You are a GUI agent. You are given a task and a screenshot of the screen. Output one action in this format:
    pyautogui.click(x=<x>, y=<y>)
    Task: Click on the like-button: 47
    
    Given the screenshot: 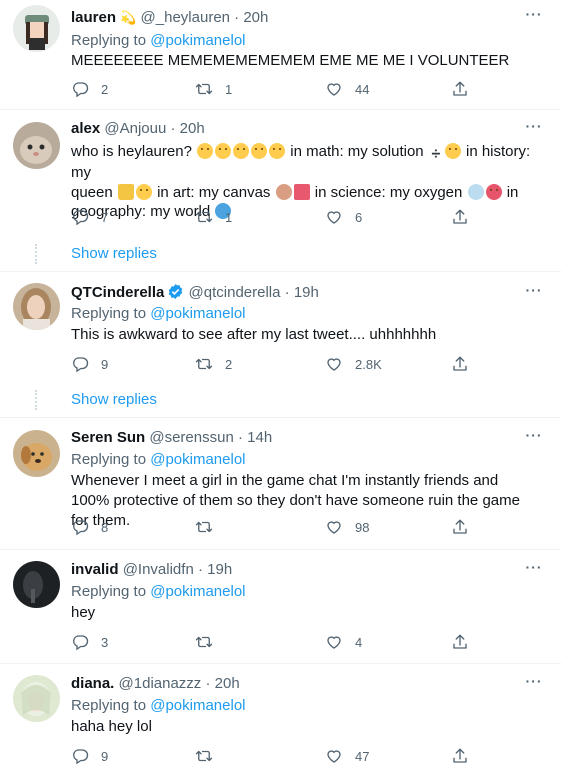 What is the action you would take?
    pyautogui.click(x=347, y=756)
    